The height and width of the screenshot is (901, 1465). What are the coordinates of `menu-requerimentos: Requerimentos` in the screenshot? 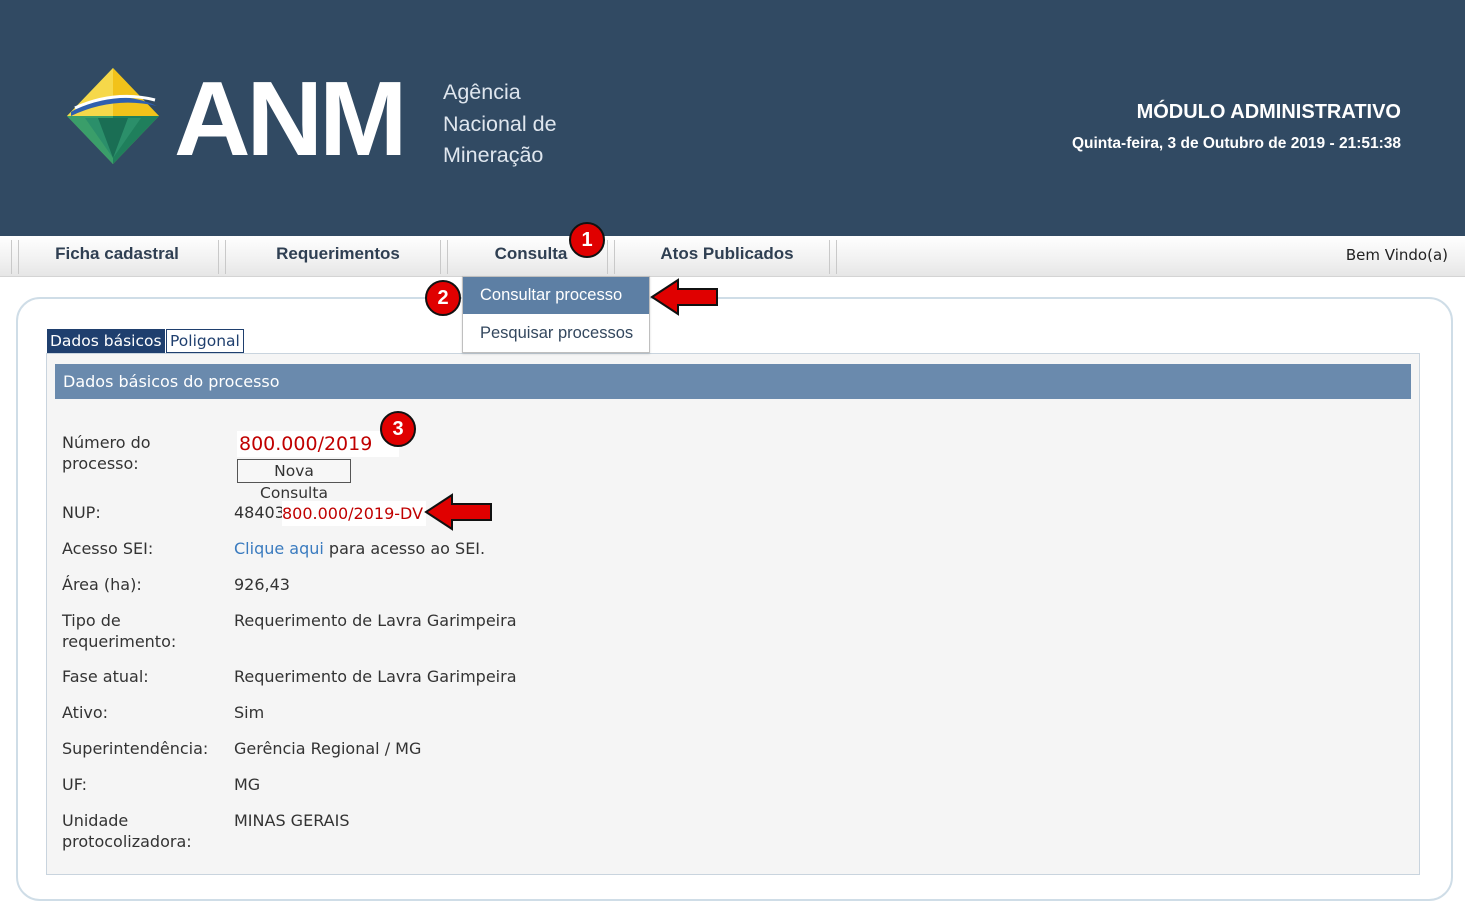 It's located at (338, 256).